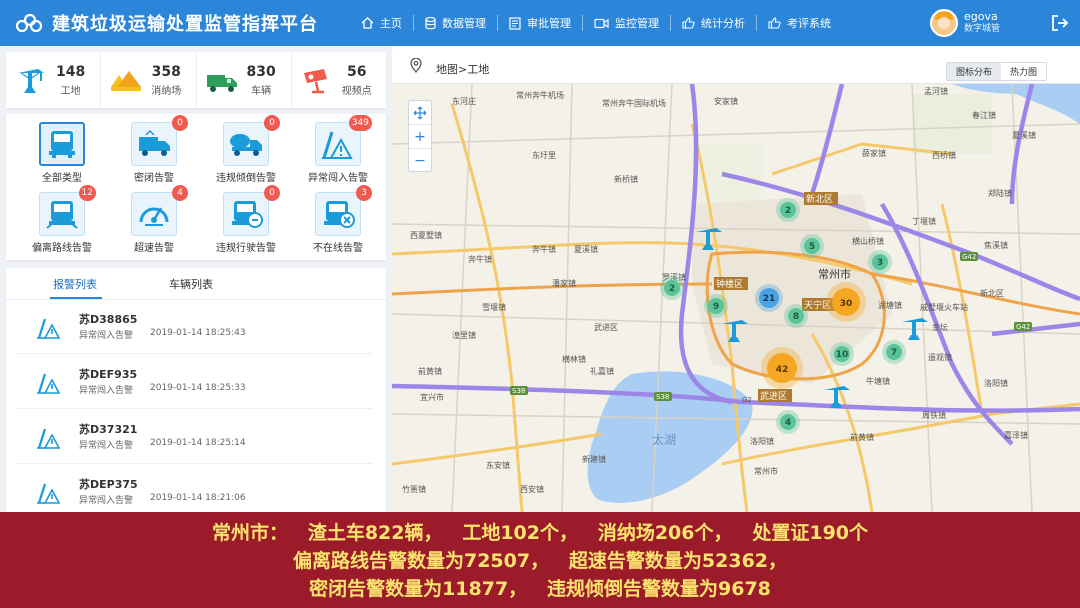 The height and width of the screenshot is (608, 1080). What do you see at coordinates (126, 81) in the screenshot?
I see `dump-site-icon` at bounding box center [126, 81].